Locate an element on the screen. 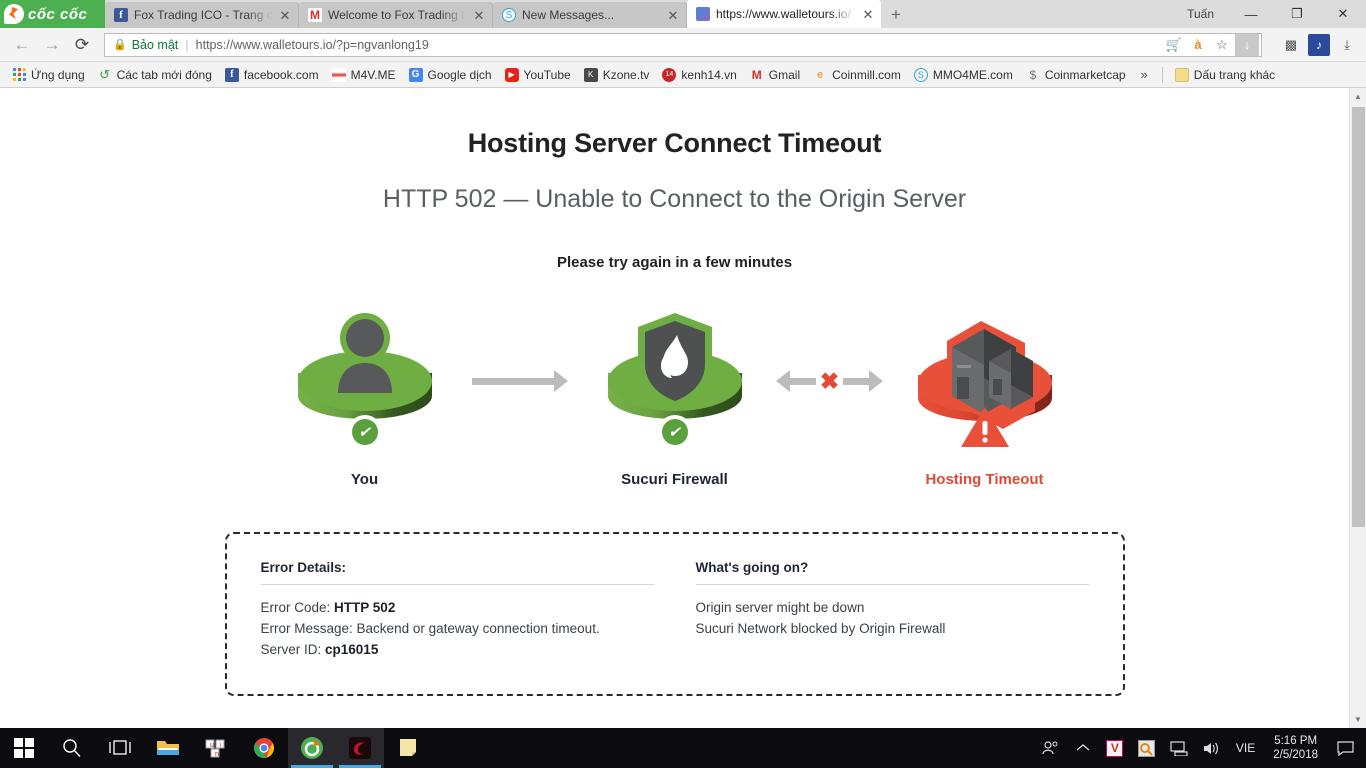 The height and width of the screenshot is (768, 1366). tab-title: https://www.walletours.io/ is located at coordinates (783, 14).